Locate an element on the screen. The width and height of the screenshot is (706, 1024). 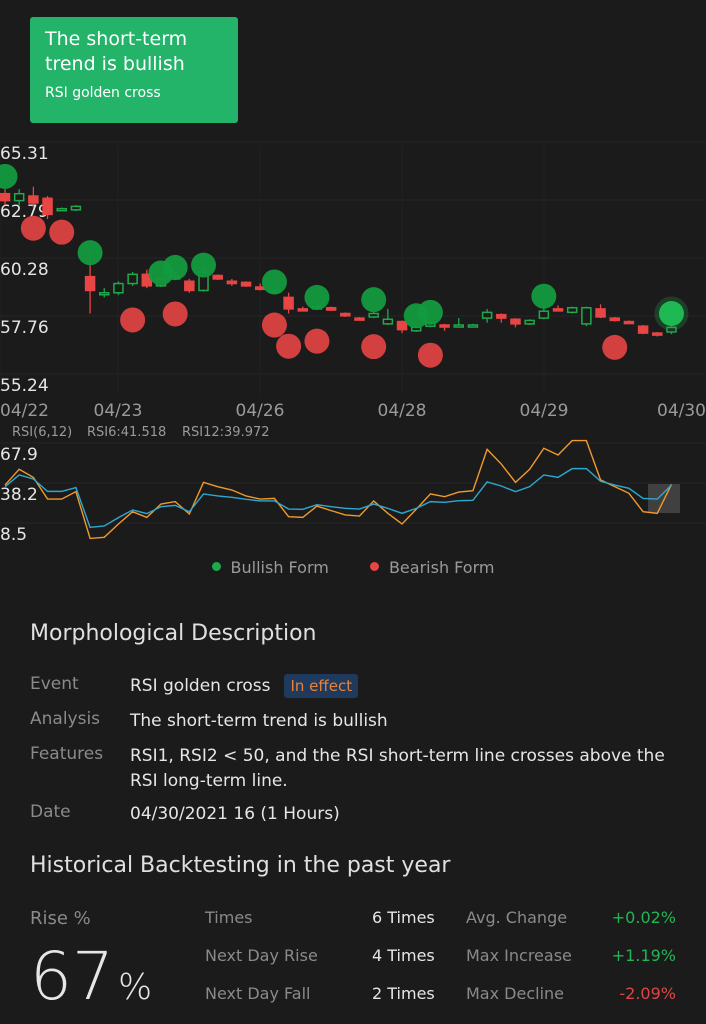
change-label: Max Decline is located at coordinates (515, 993).